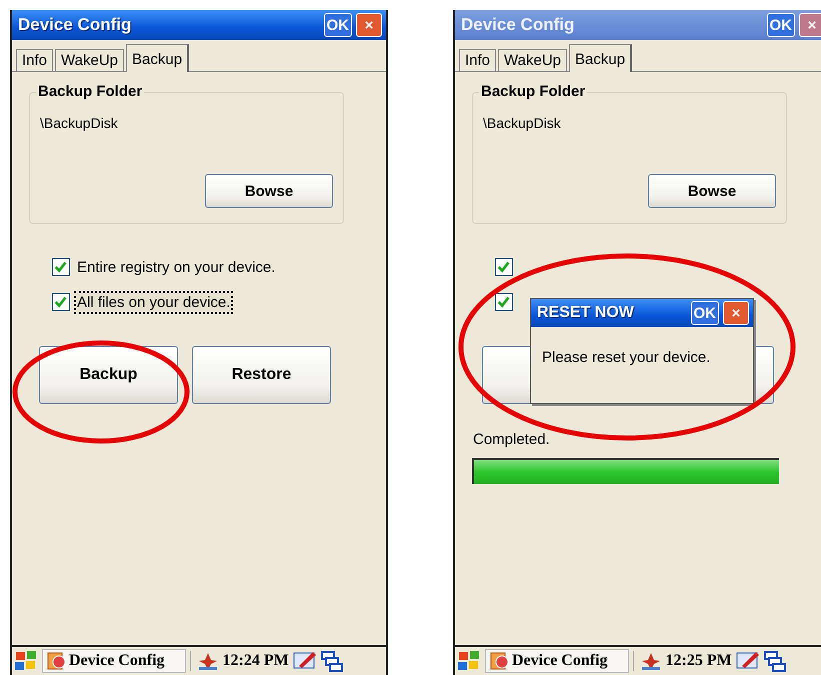  I want to click on checkbox-label: All files on your device., so click(154, 302).